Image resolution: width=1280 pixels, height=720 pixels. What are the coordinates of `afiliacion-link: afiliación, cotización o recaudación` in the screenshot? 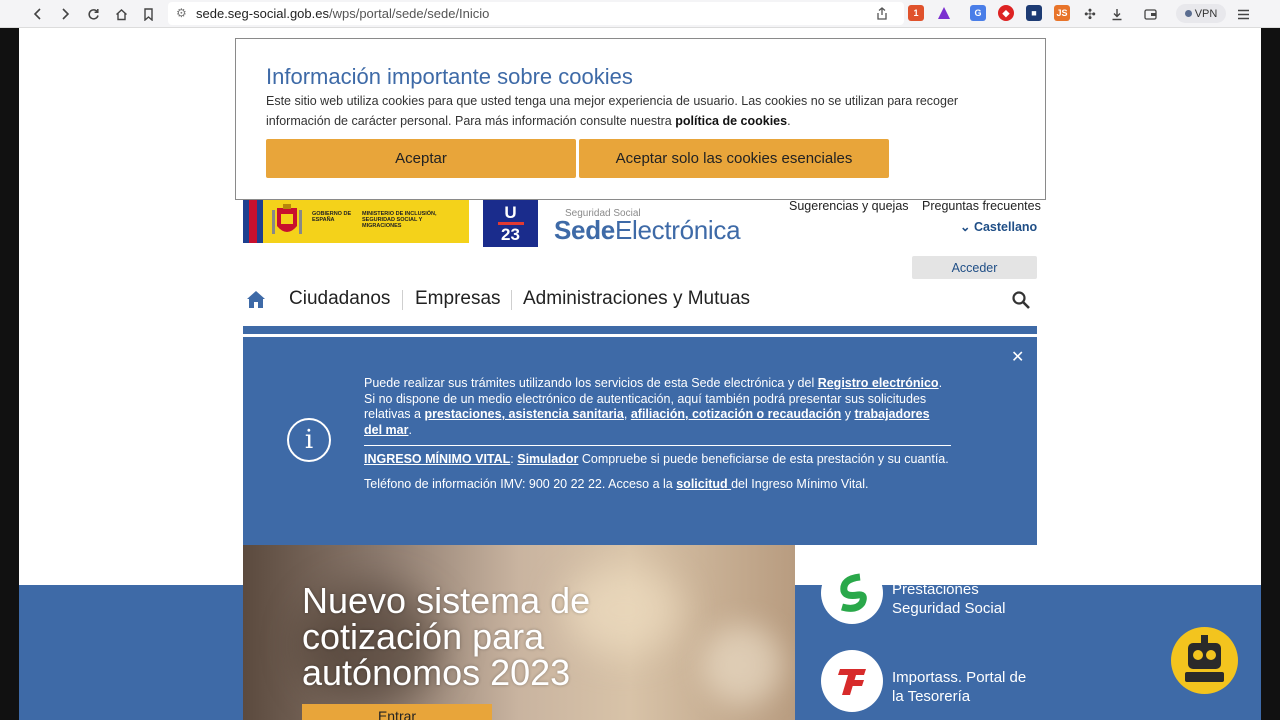 It's located at (736, 414).